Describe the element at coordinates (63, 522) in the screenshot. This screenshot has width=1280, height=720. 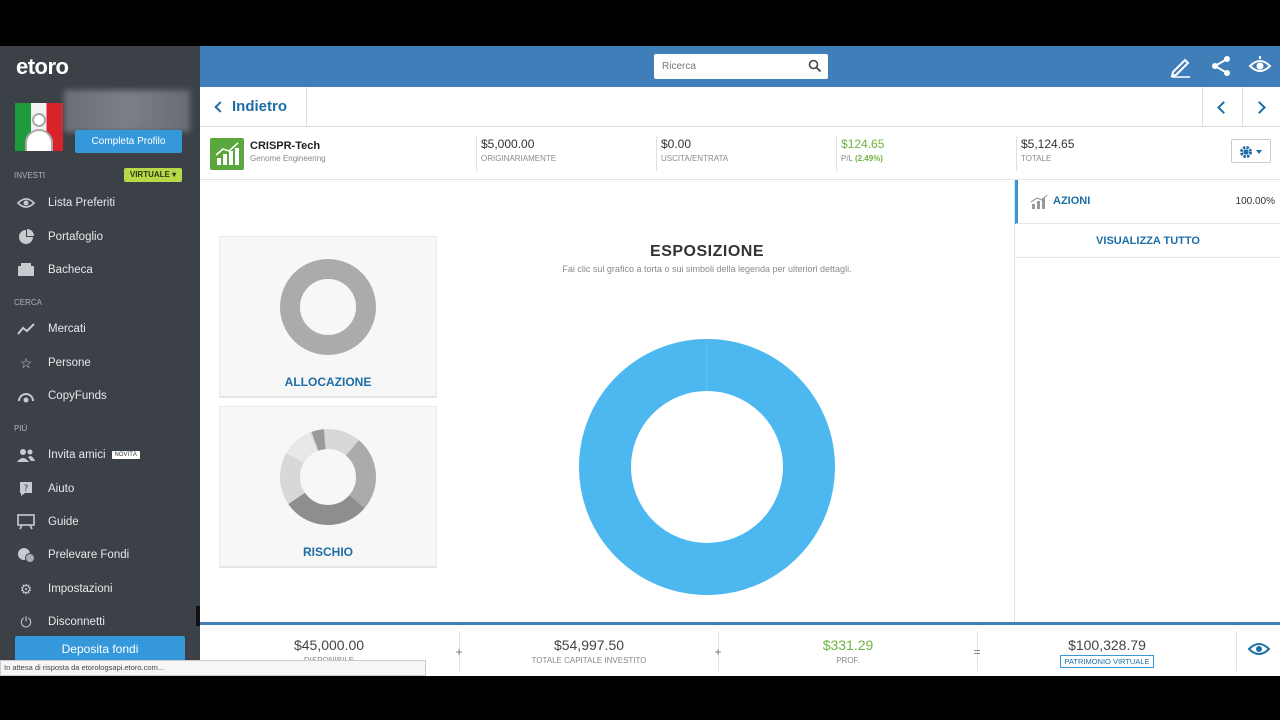
I see `sidebar-item-label: Guide` at that location.